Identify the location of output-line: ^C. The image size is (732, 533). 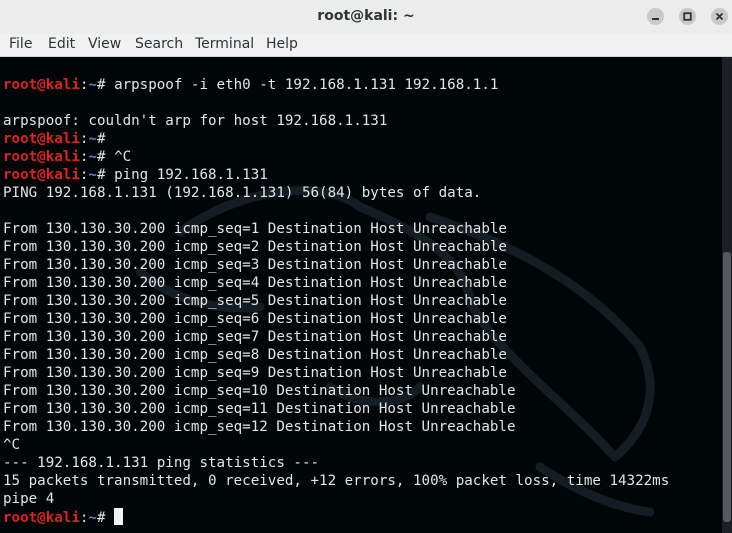
(12, 445).